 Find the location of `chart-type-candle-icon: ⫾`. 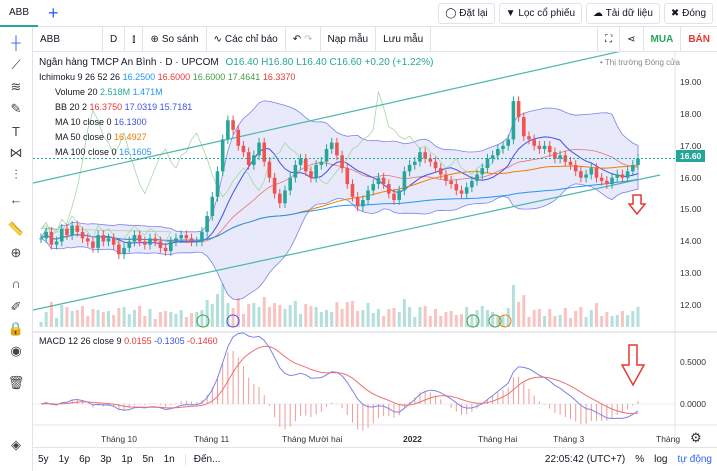

chart-type-candle-icon: ⫾ is located at coordinates (134, 39).